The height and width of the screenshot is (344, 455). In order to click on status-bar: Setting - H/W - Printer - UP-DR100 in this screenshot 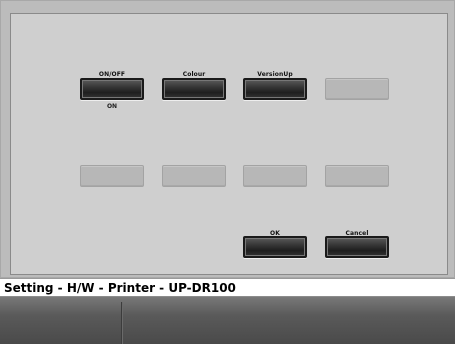, I will do `click(227, 287)`.